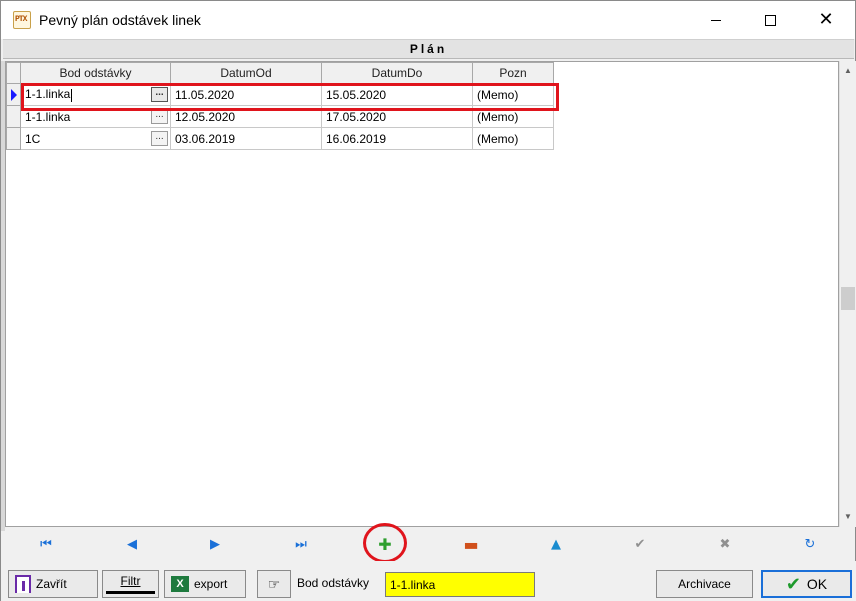 The height and width of the screenshot is (601, 856). I want to click on table-row: 1C... 03.06.2019 16.06.2019 (Memo), so click(280, 138).